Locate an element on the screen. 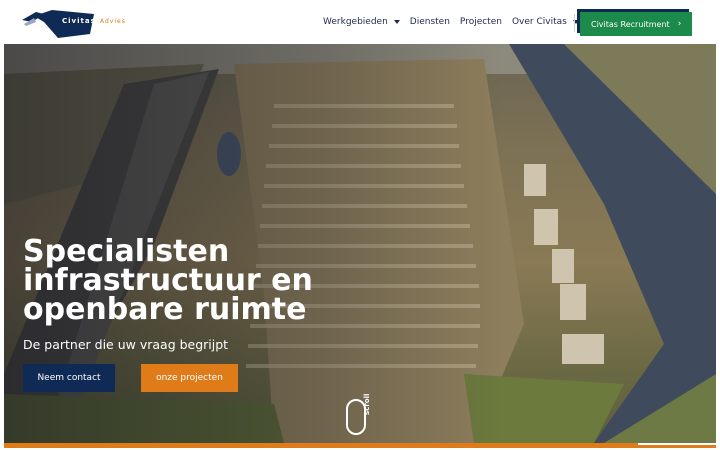  contact-button: Neem contact is located at coordinates (69, 378).